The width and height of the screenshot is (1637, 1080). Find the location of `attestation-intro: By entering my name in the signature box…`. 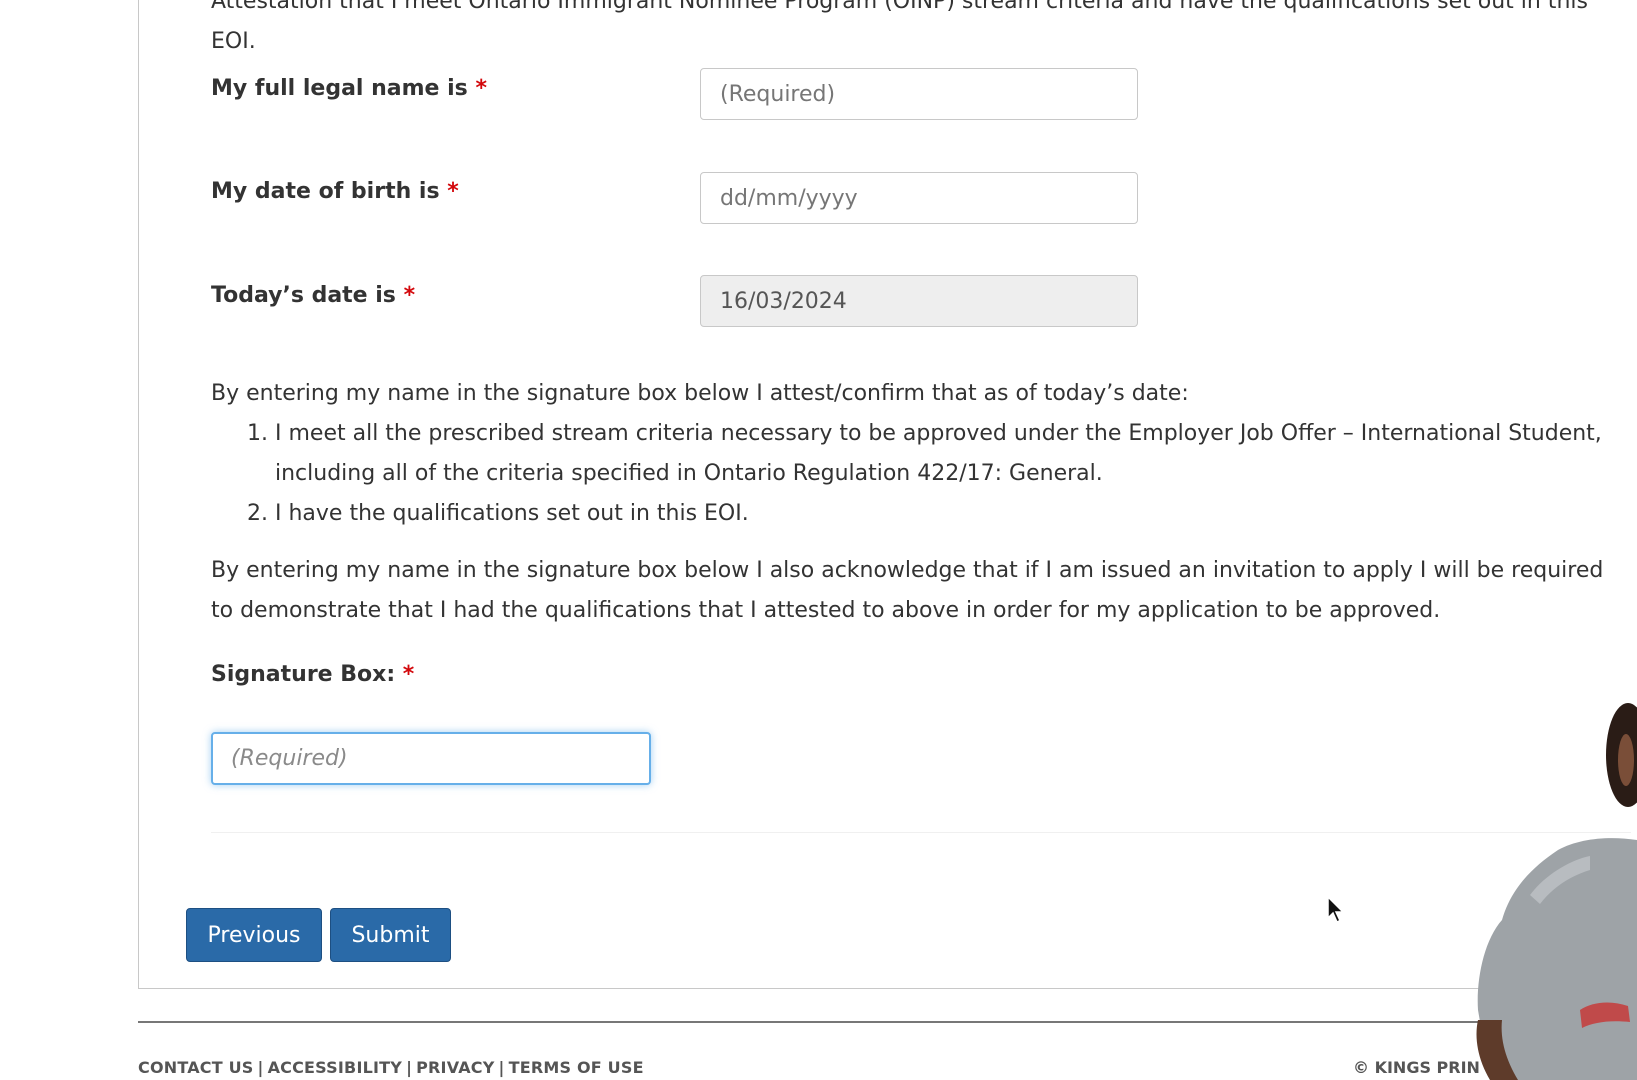

attestation-intro: By entering my name in the signature box… is located at coordinates (700, 393).